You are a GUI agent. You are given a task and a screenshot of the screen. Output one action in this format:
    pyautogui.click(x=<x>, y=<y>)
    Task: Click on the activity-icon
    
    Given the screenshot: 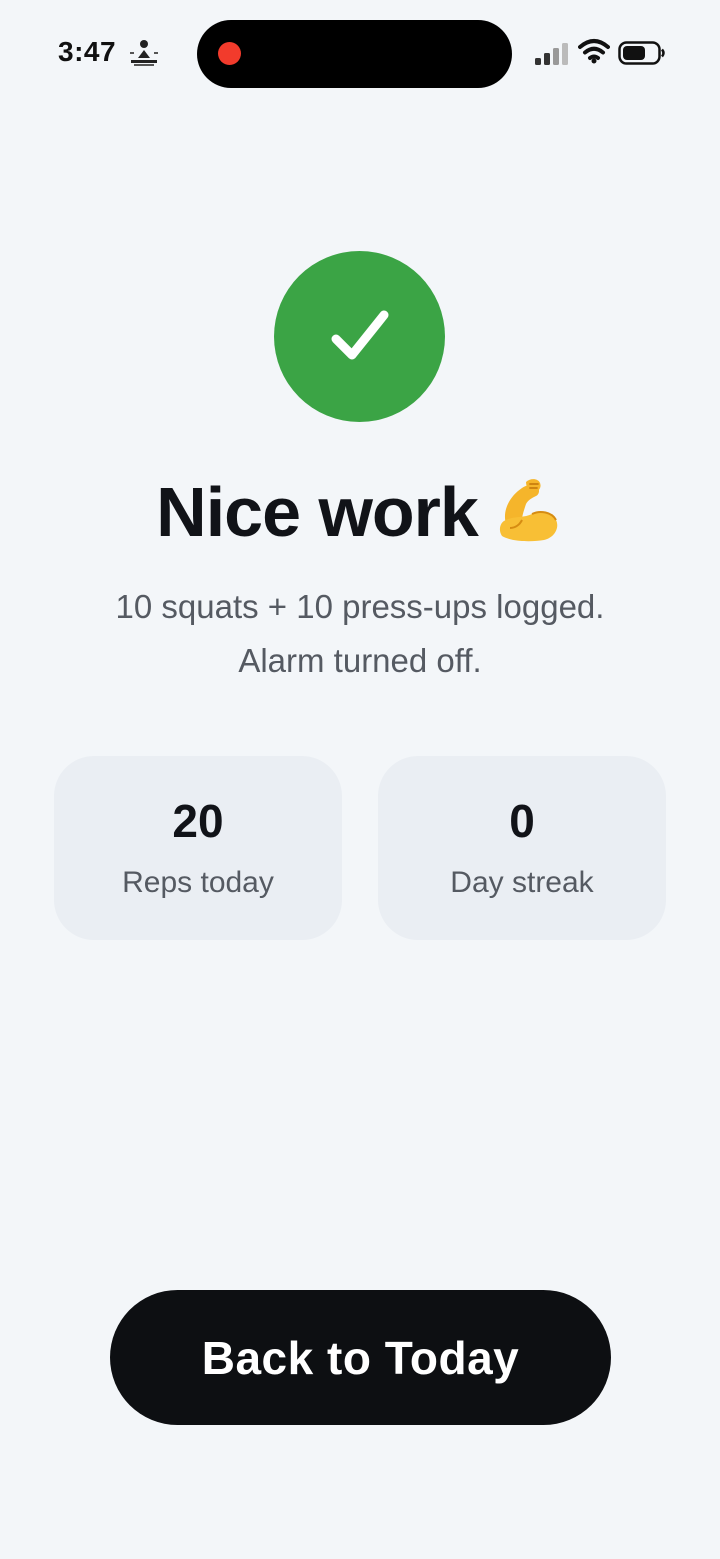 What is the action you would take?
    pyautogui.click(x=144, y=53)
    